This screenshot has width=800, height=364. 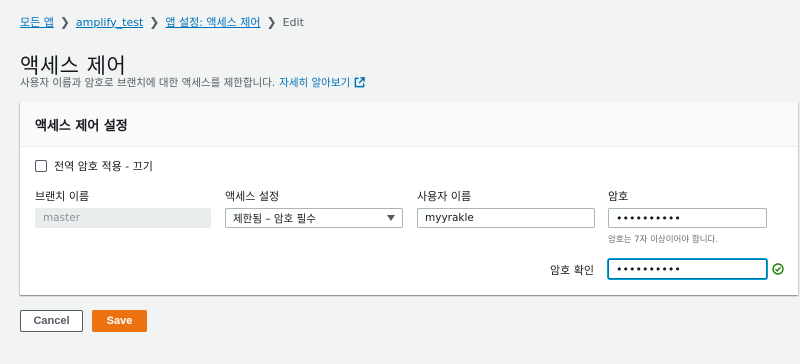 I want to click on confirm-password-input: ••••••••••, so click(x=687, y=269).